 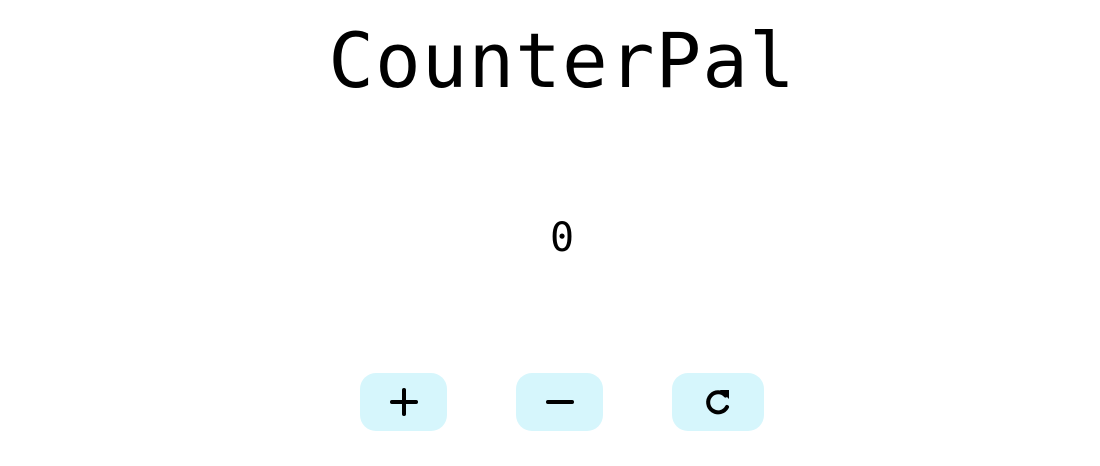 I want to click on decrement-button, so click(x=559, y=402).